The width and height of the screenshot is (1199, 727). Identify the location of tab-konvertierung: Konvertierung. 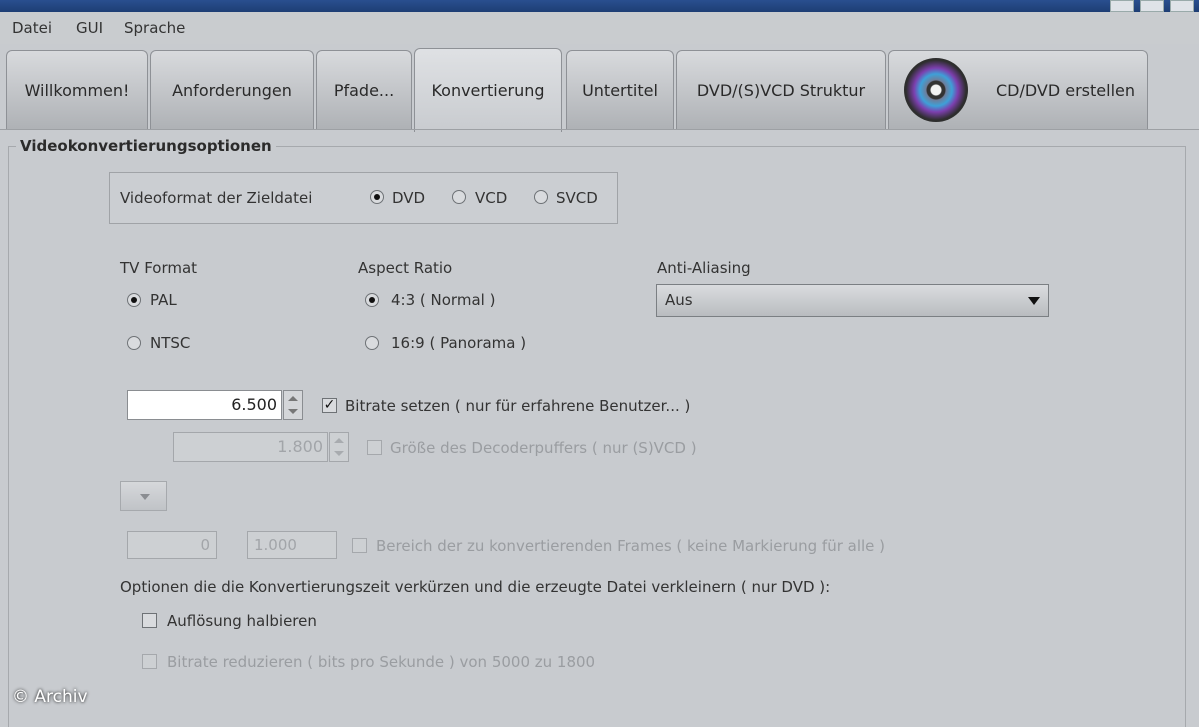
(488, 90).